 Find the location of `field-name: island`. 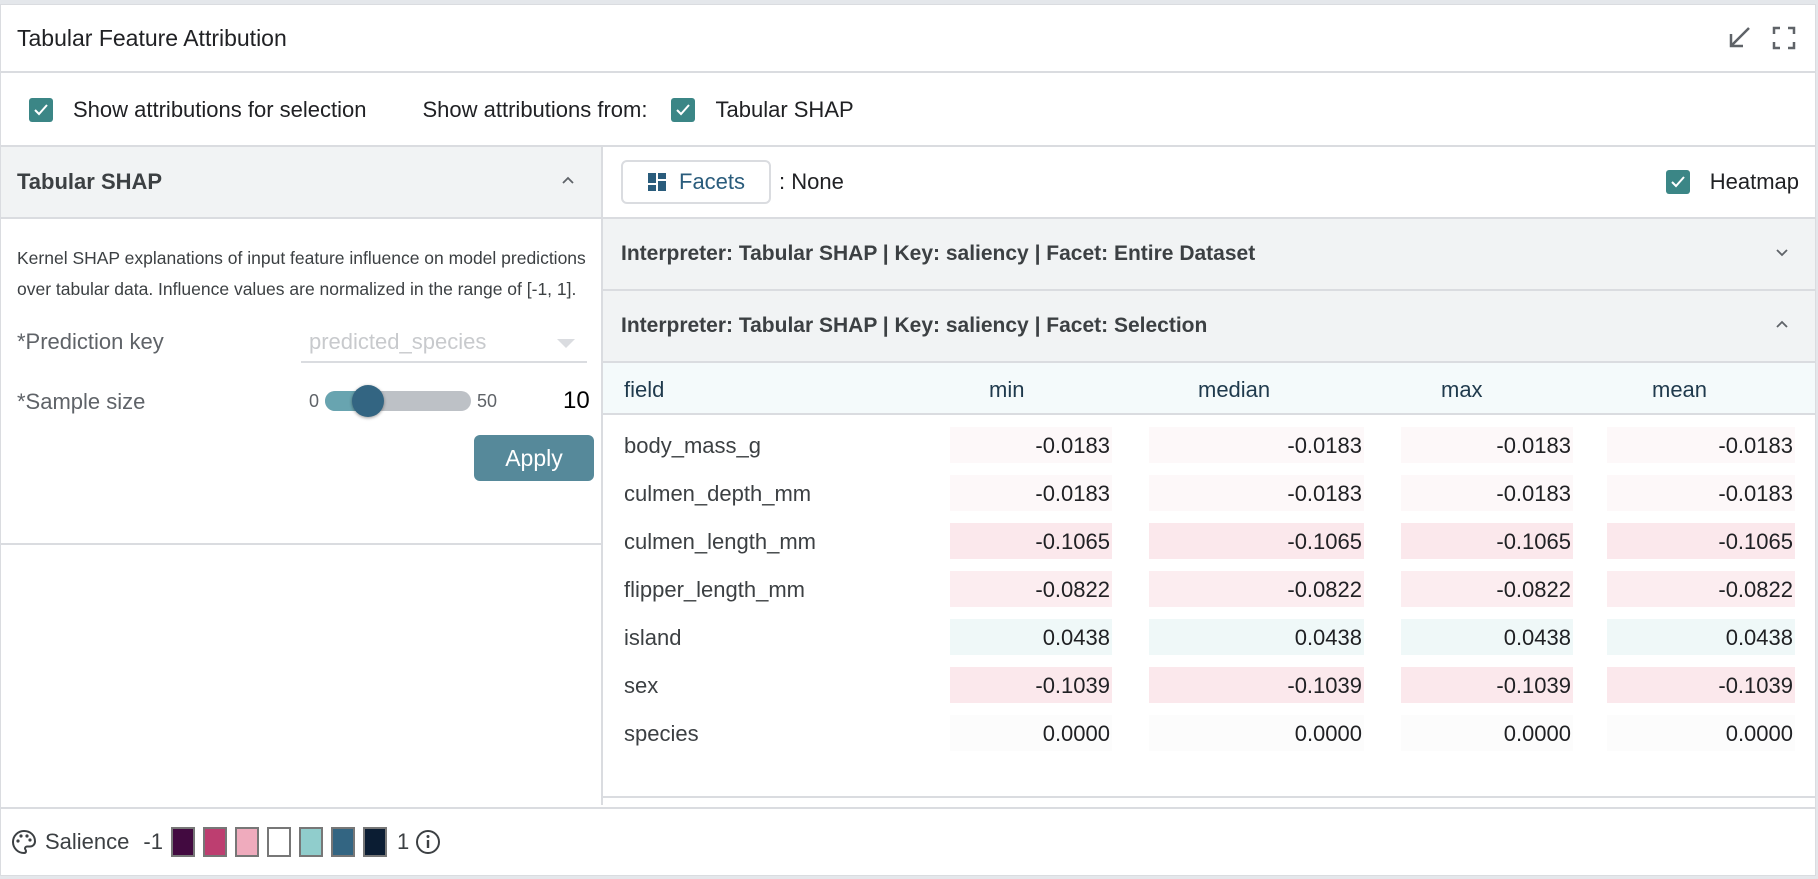

field-name: island is located at coordinates (653, 637).